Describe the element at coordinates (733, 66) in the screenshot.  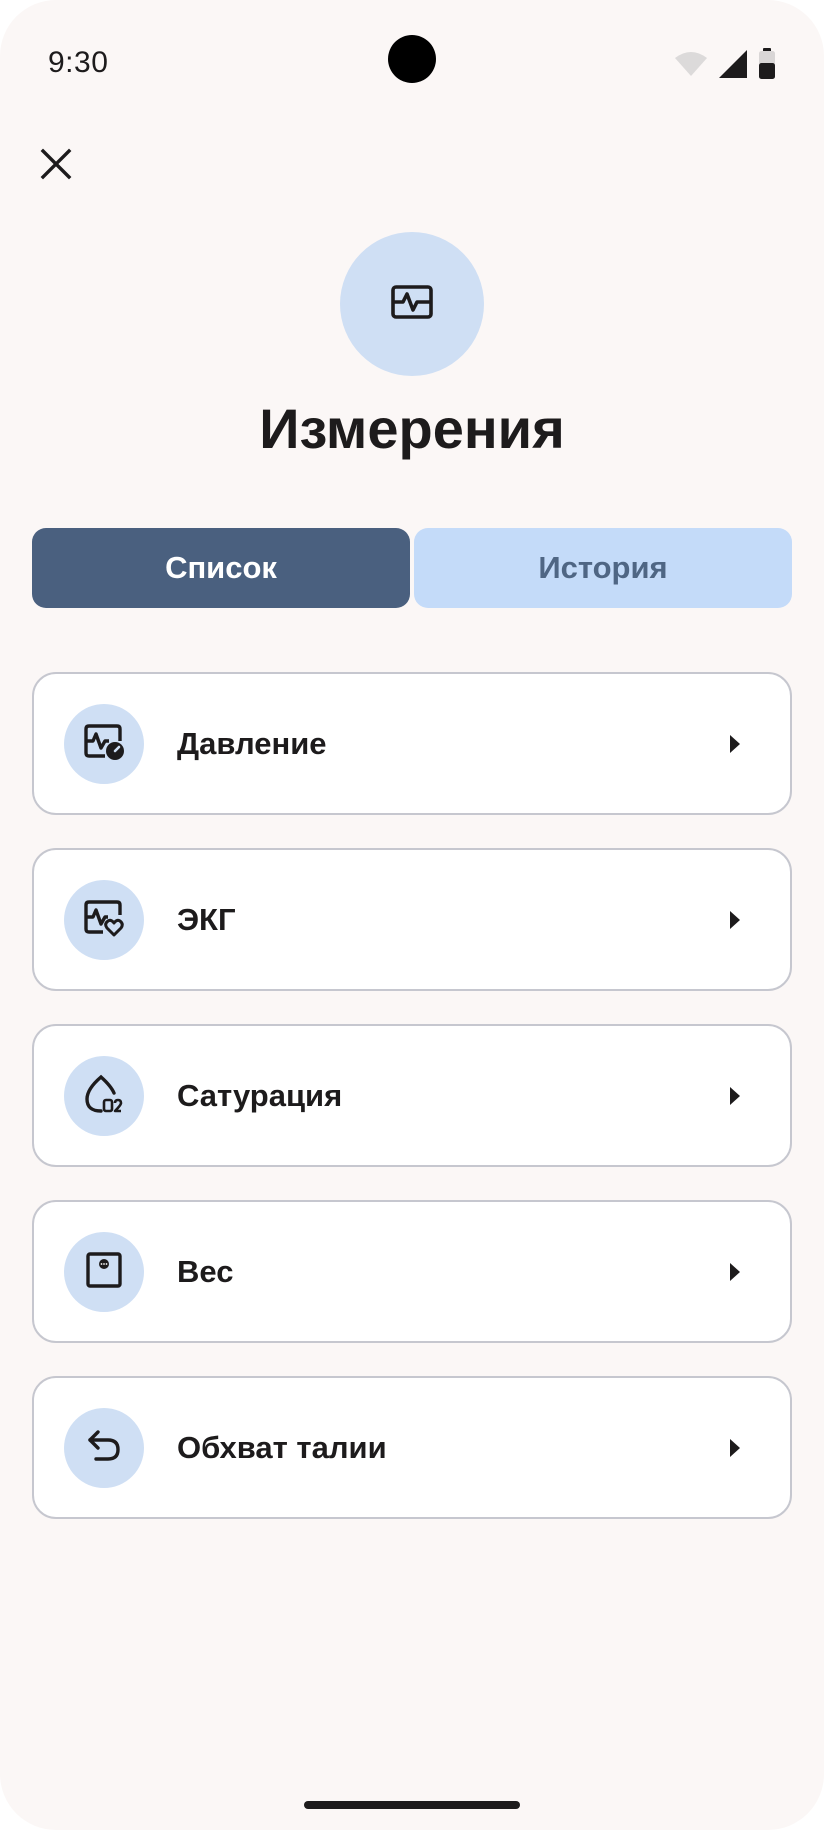
I see `signal-icon` at that location.